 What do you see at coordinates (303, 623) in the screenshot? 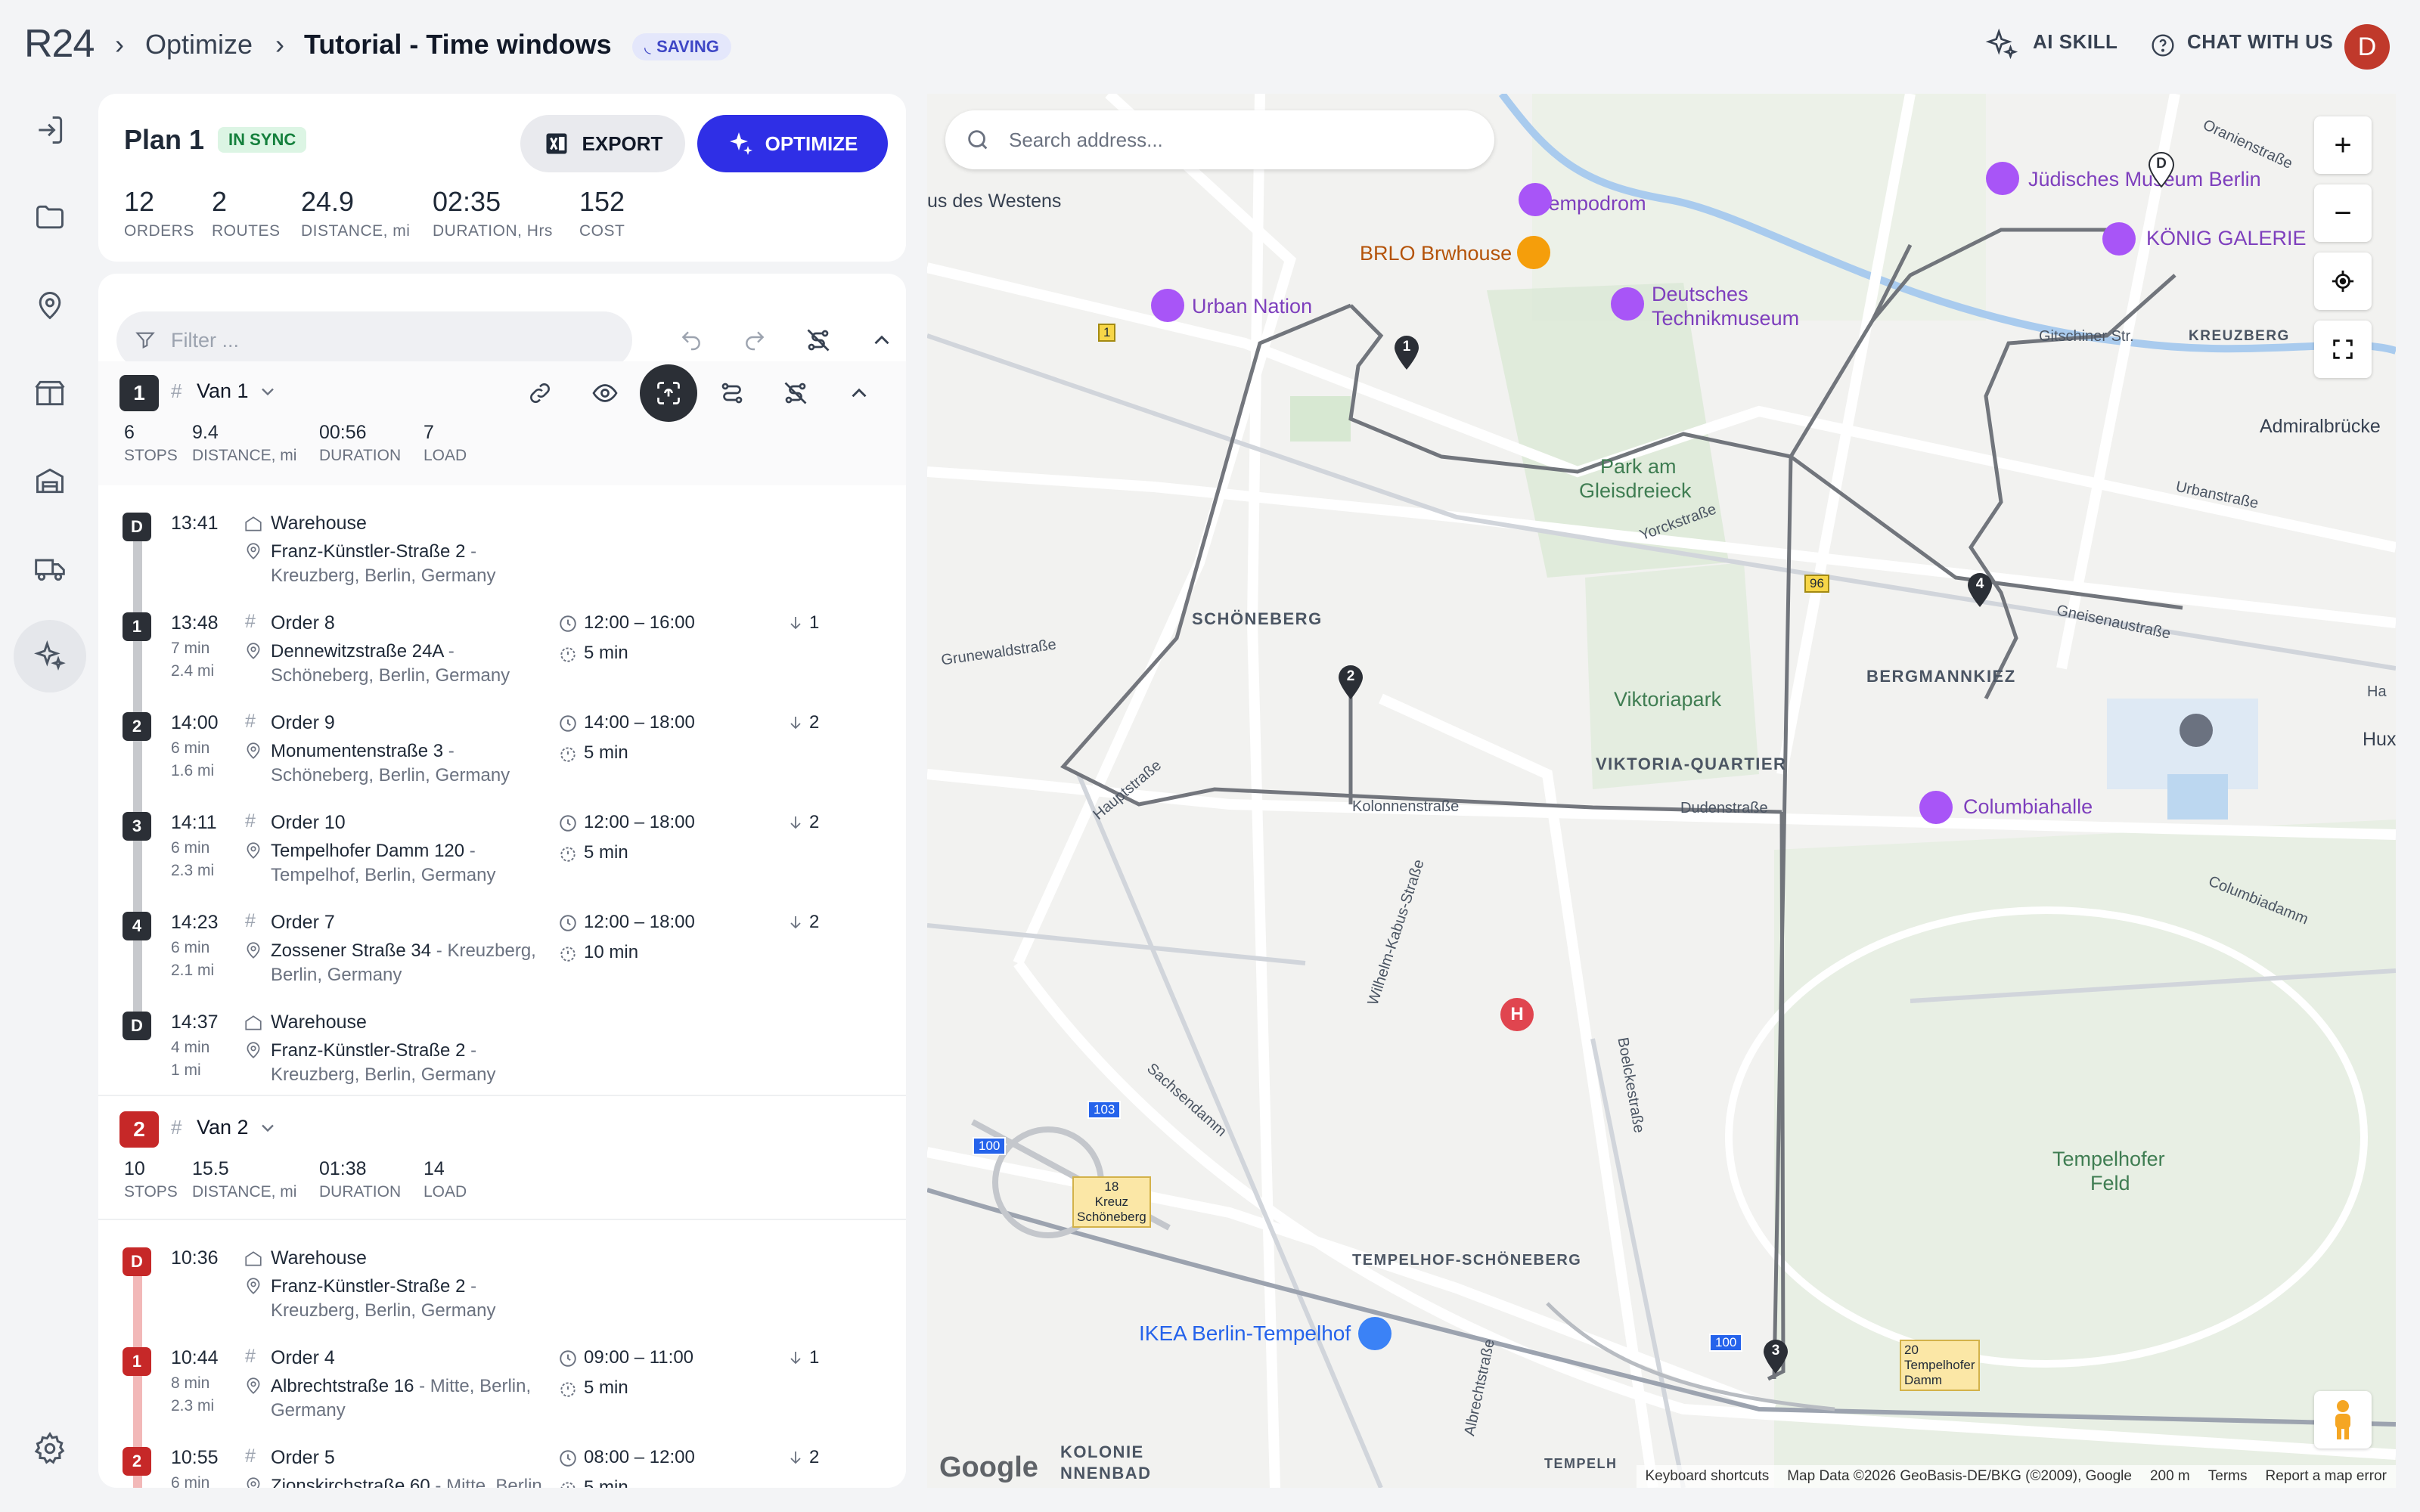
I see `stop-name: Order 8` at bounding box center [303, 623].